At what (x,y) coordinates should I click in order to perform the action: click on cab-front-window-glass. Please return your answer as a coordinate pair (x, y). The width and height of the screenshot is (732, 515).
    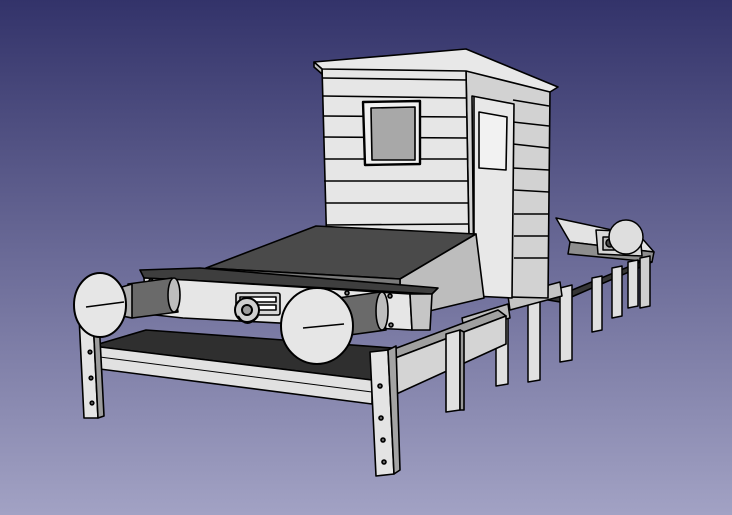
    Looking at the image, I should click on (393, 133).